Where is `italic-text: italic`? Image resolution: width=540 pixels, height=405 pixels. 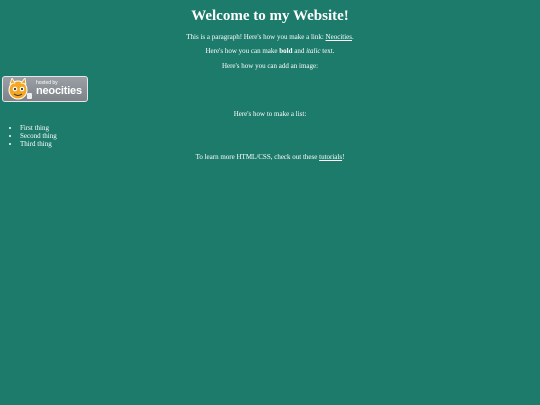
italic-text: italic is located at coordinates (313, 51).